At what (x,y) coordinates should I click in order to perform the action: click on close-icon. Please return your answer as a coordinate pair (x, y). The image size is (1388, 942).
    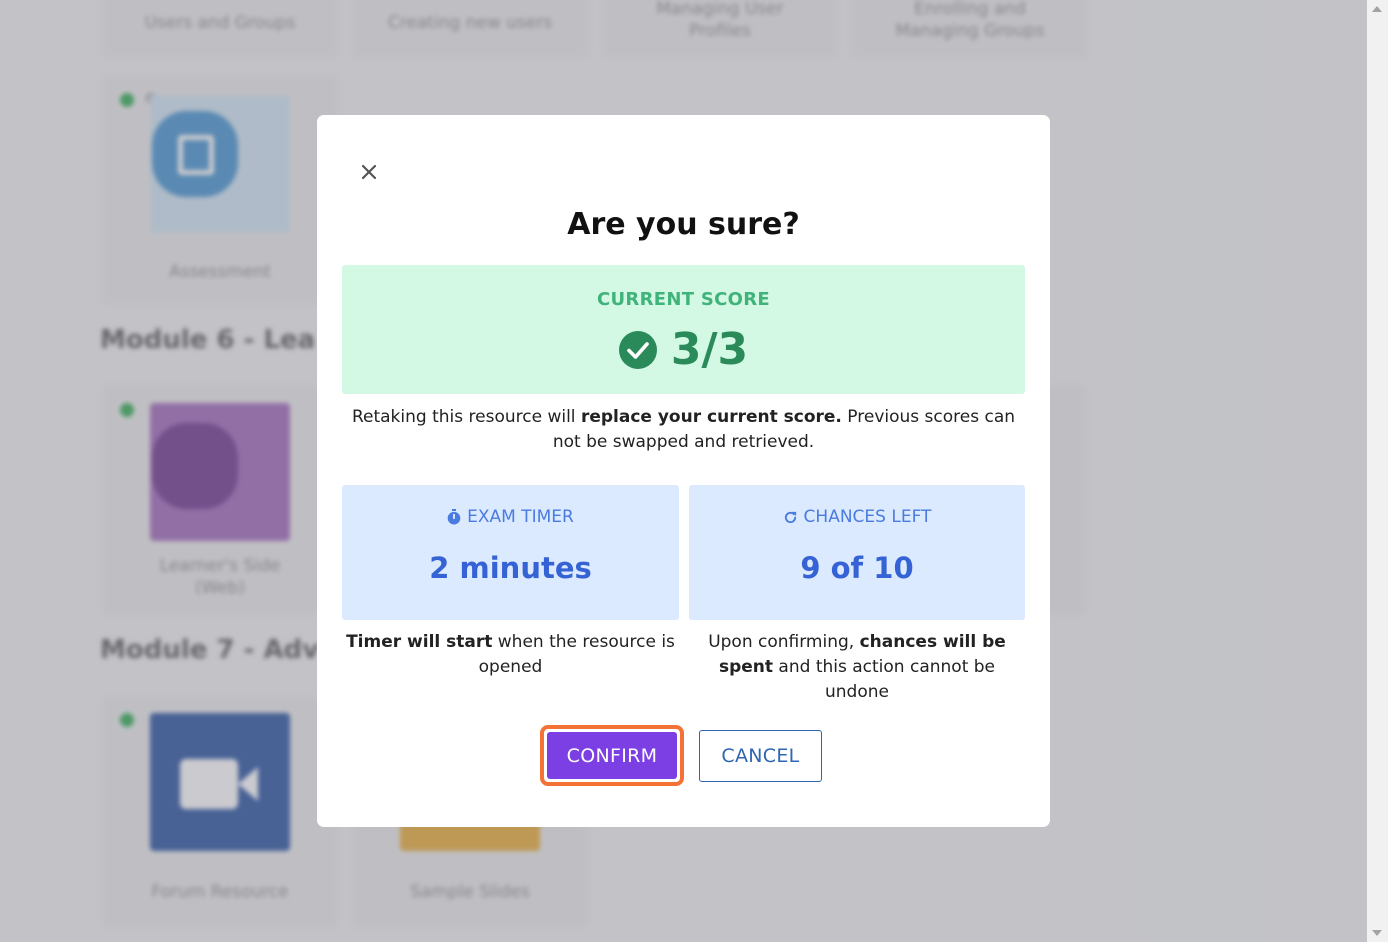
    Looking at the image, I should click on (369, 172).